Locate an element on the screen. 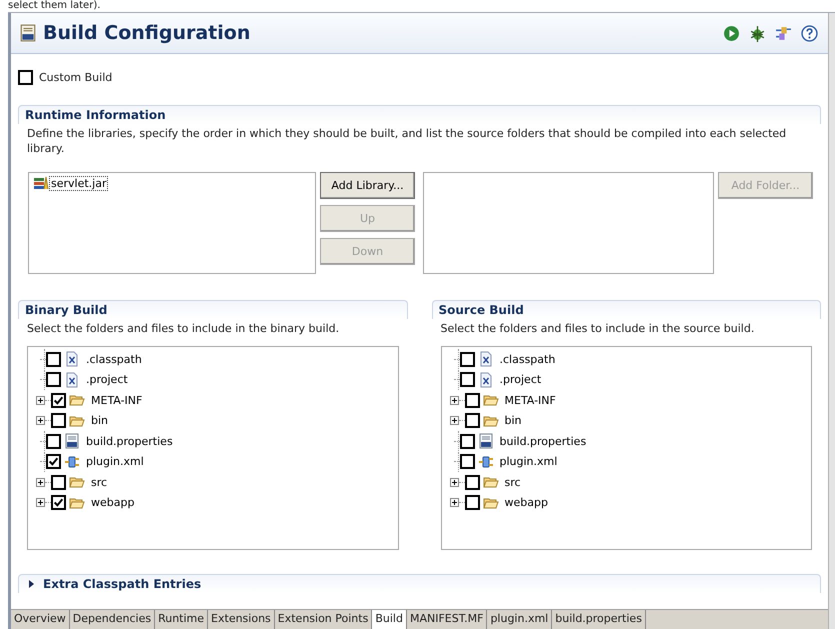 The width and height of the screenshot is (835, 629). tab: Overview is located at coordinates (40, 619).